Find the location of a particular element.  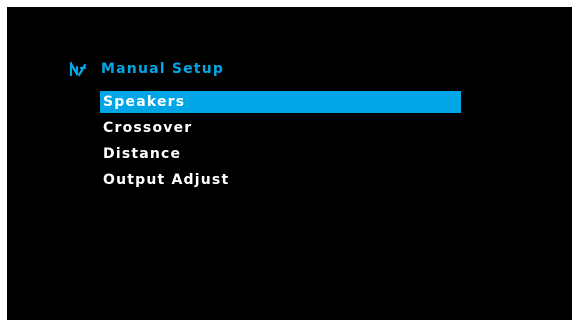

menu-item-distance: Distance is located at coordinates (280, 154).